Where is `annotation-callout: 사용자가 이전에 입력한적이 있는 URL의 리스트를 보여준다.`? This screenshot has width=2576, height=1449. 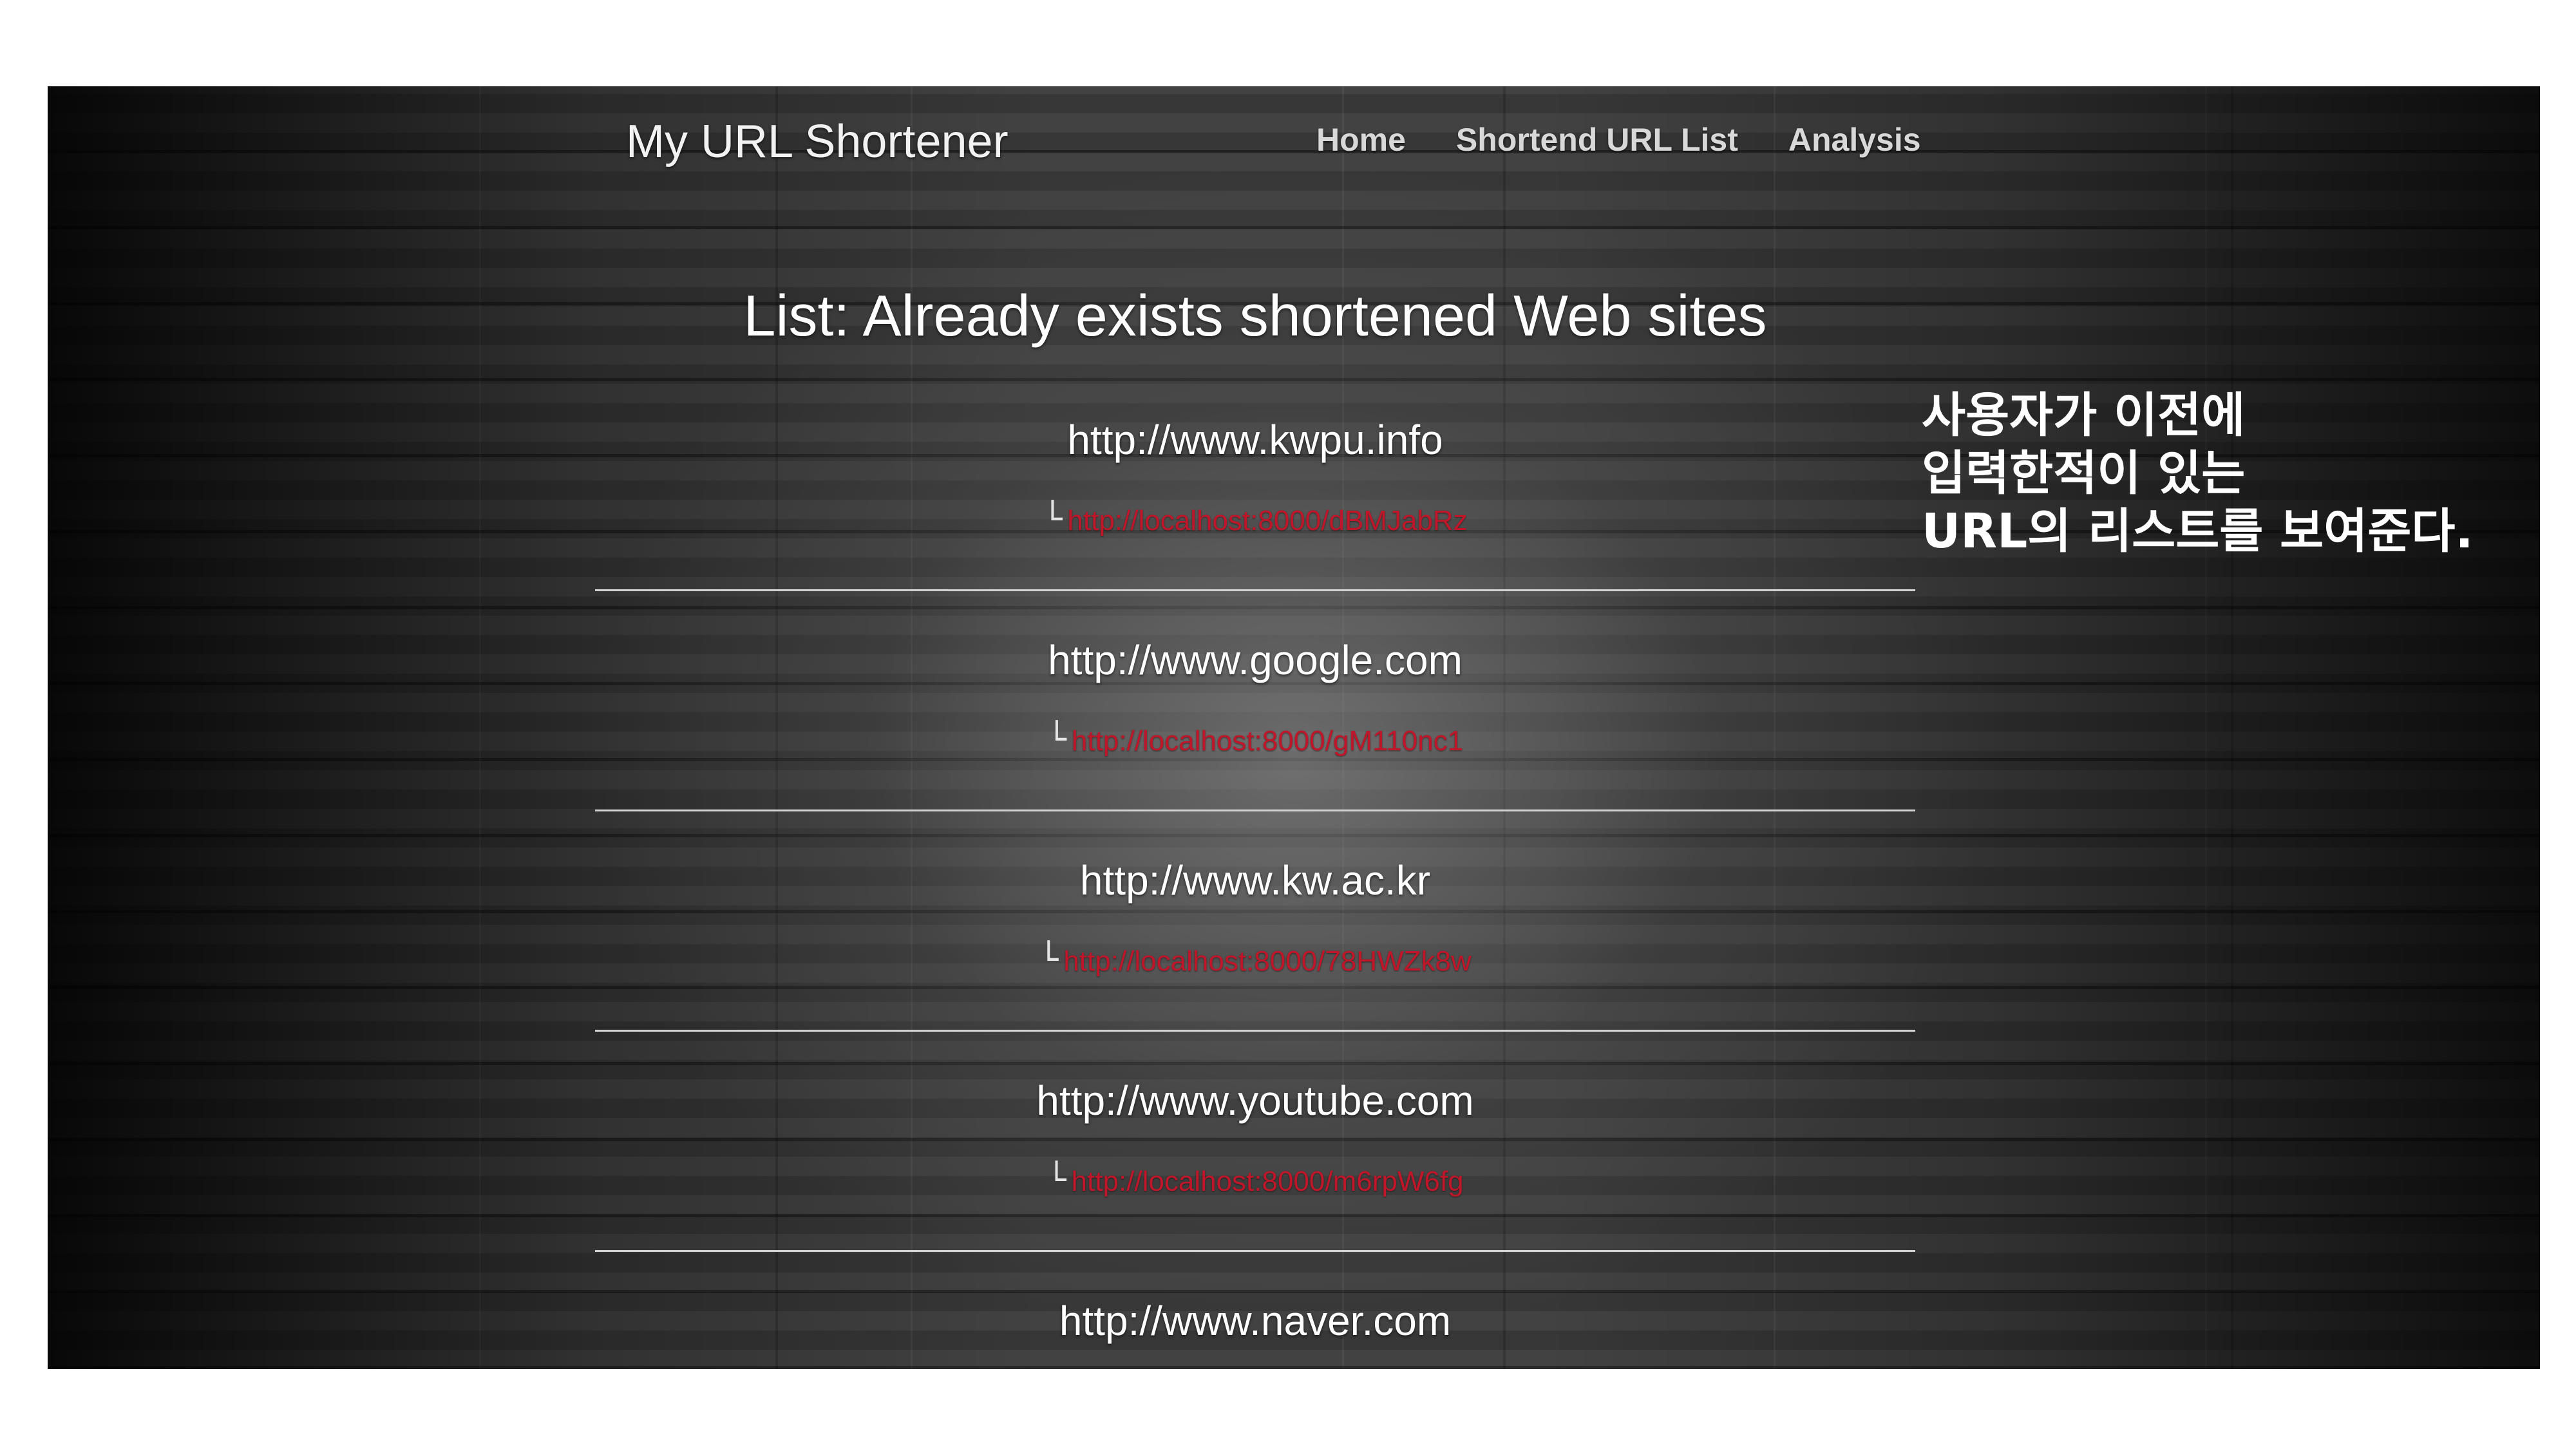
annotation-callout: 사용자가 이전에 입력한적이 있는 URL의 리스트를 보여준다. is located at coordinates (2198, 473).